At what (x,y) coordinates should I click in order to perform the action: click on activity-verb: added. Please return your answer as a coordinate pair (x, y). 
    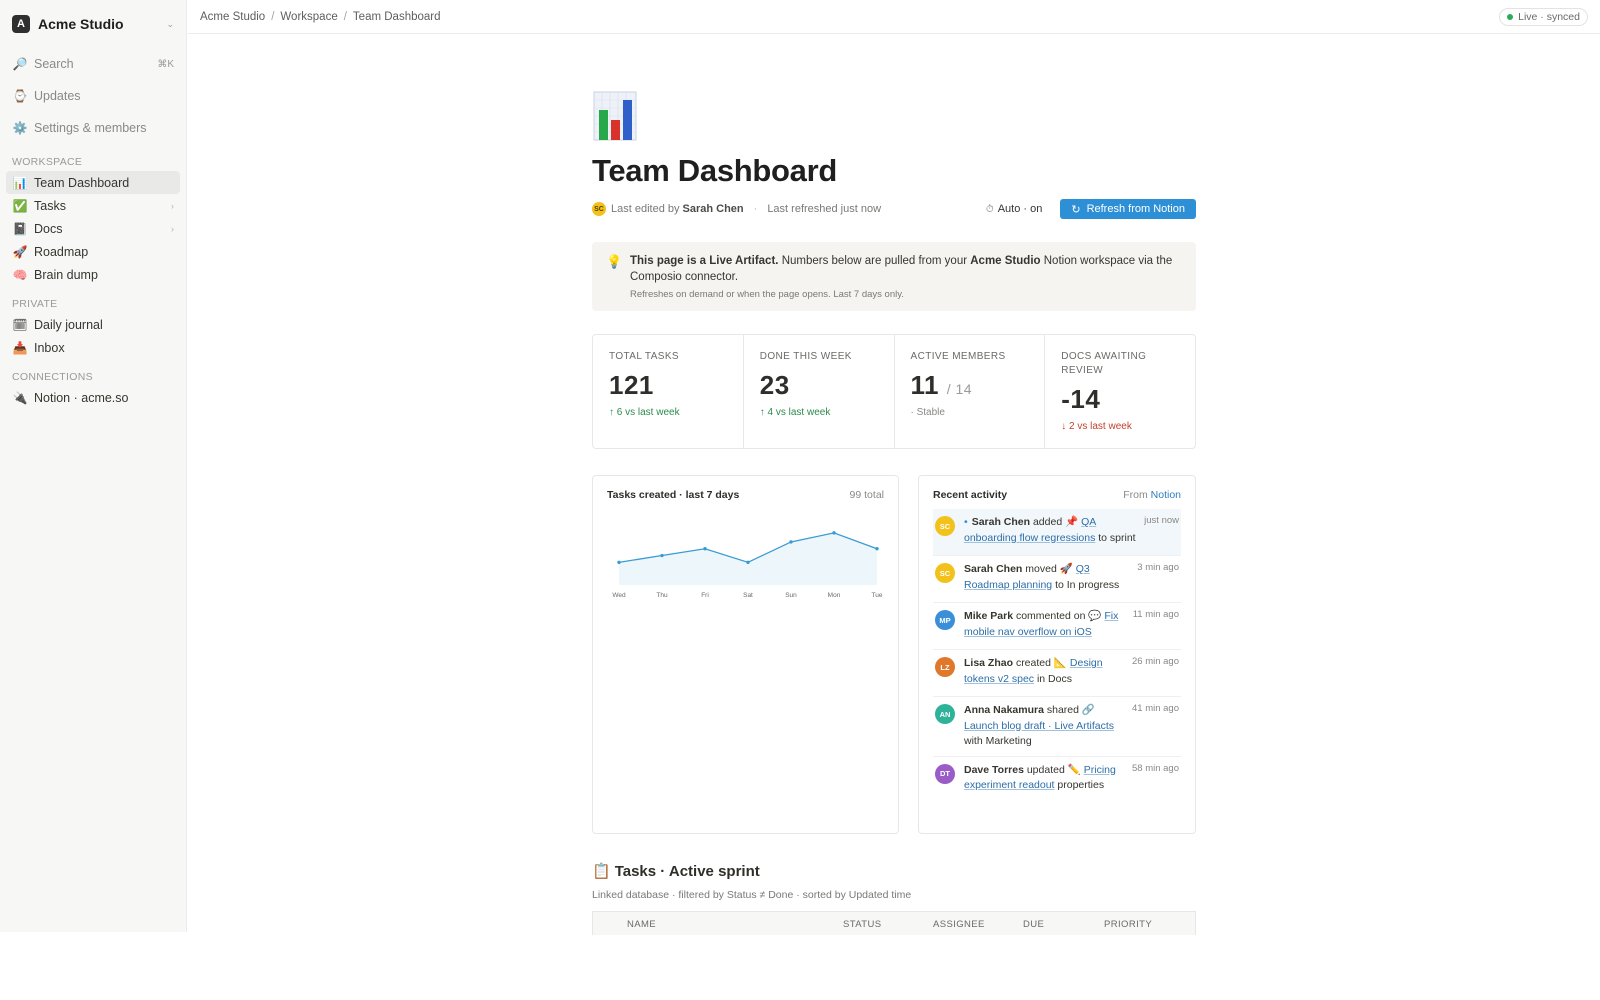
    Looking at the image, I should click on (1047, 522).